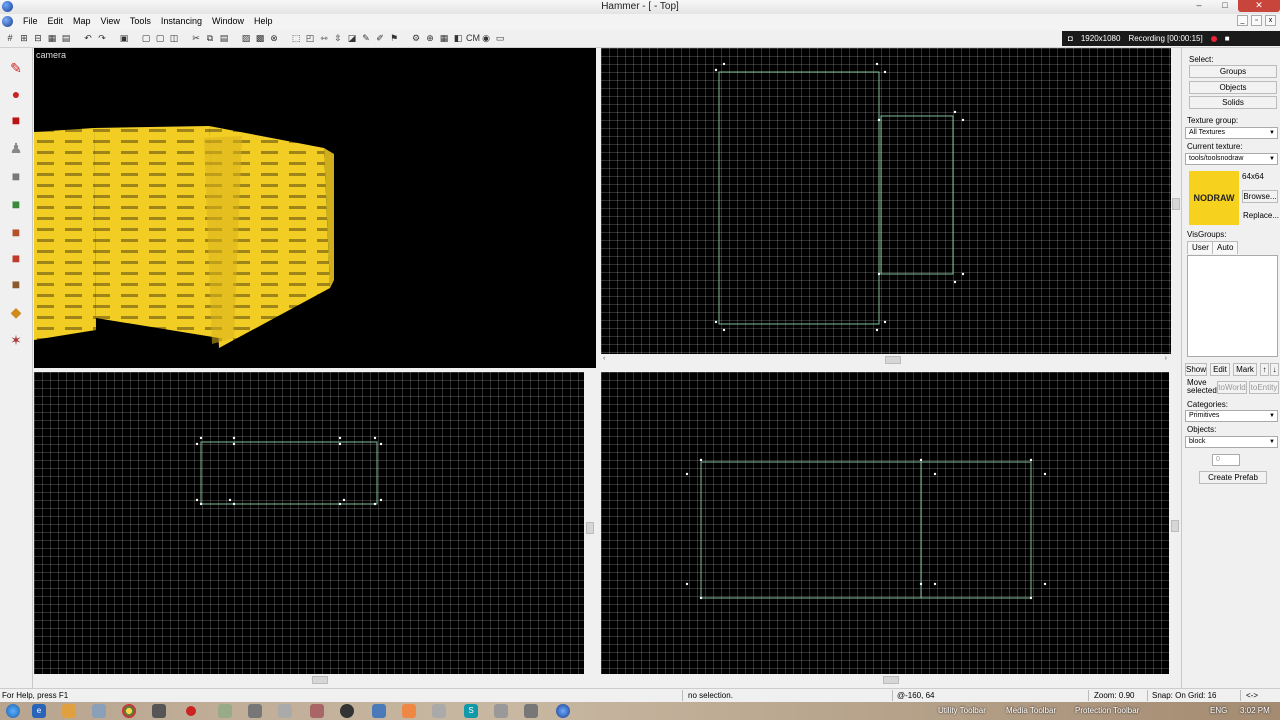  Describe the element at coordinates (1256, 20) in the screenshot. I see `mdi-restore-icon: ▫` at that location.